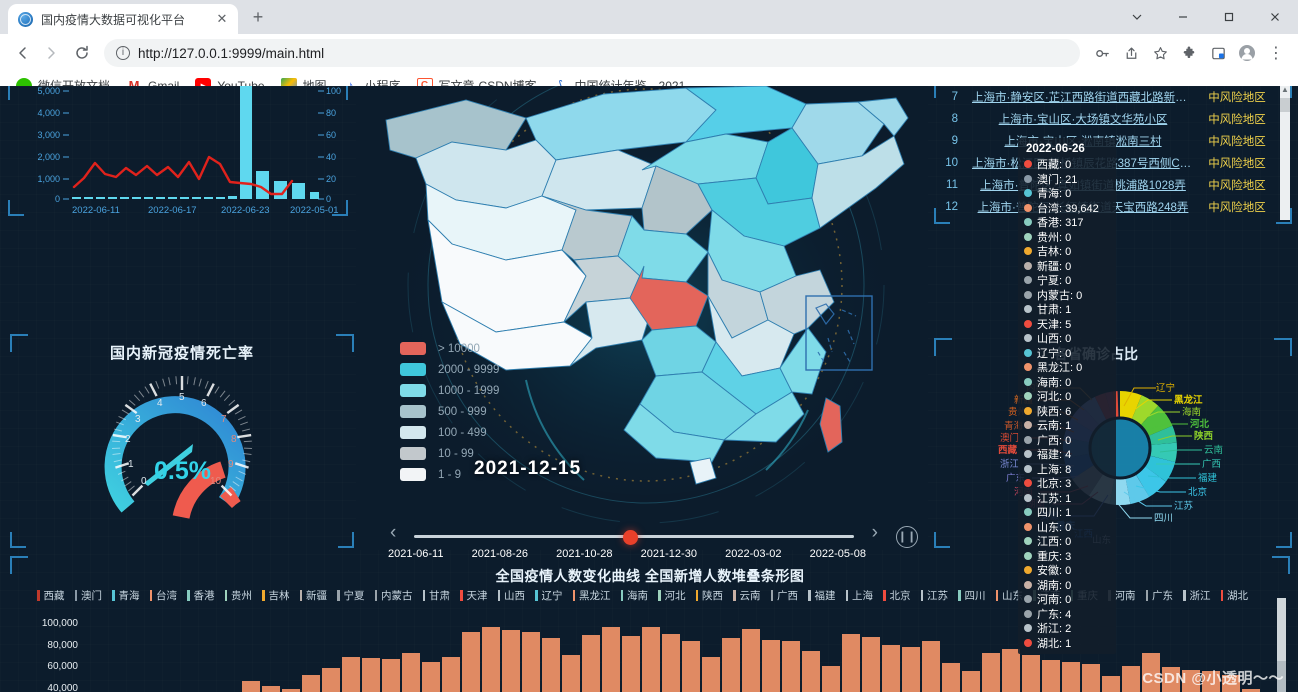 The height and width of the screenshot is (692, 1298). I want to click on side-panel-icon, so click(1218, 53).